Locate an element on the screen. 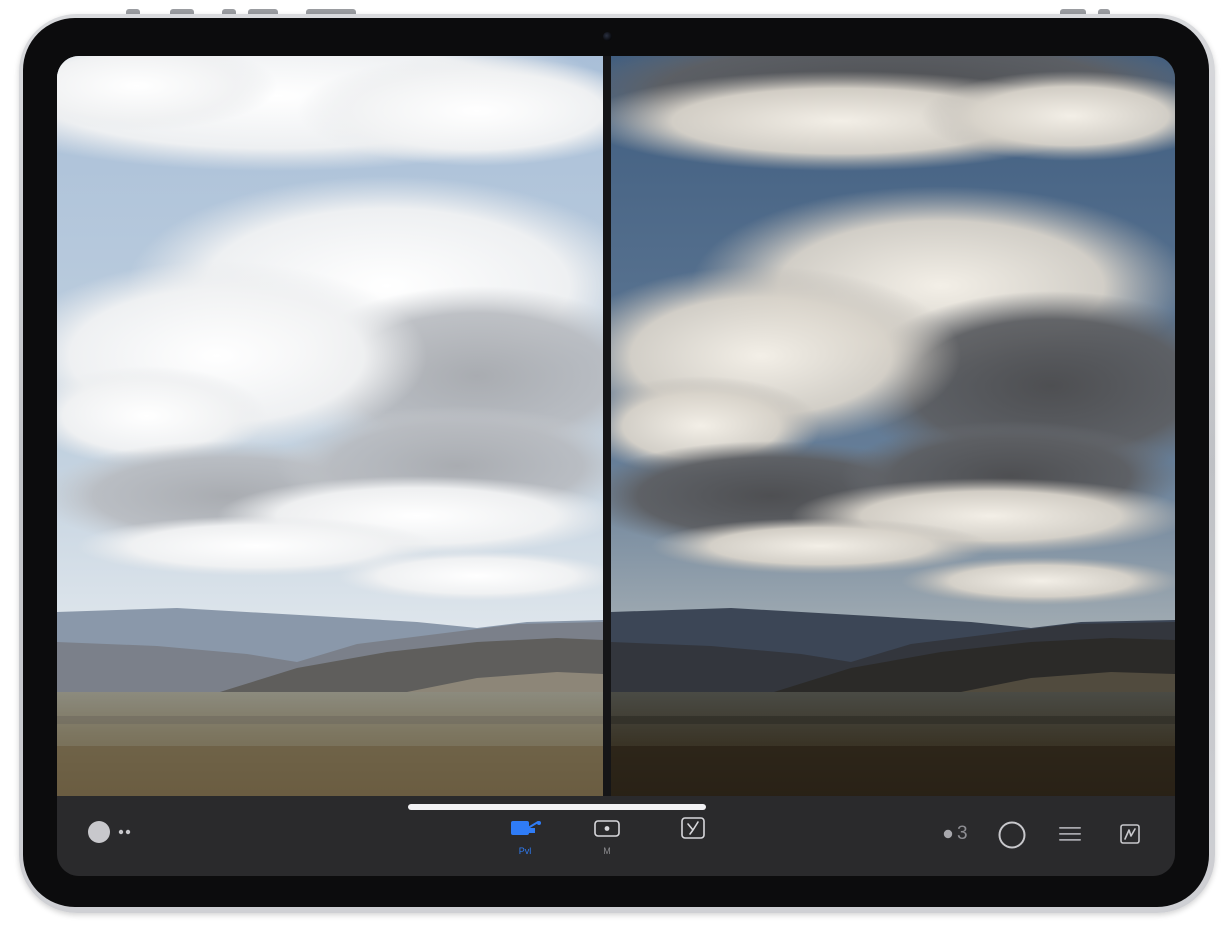 The image size is (1232, 928). page-indicator: 3 is located at coordinates (960, 834).